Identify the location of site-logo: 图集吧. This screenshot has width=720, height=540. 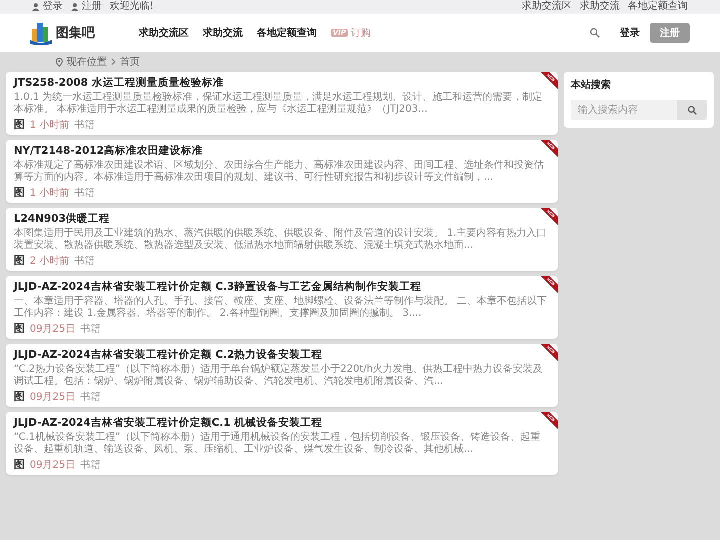
(62, 33).